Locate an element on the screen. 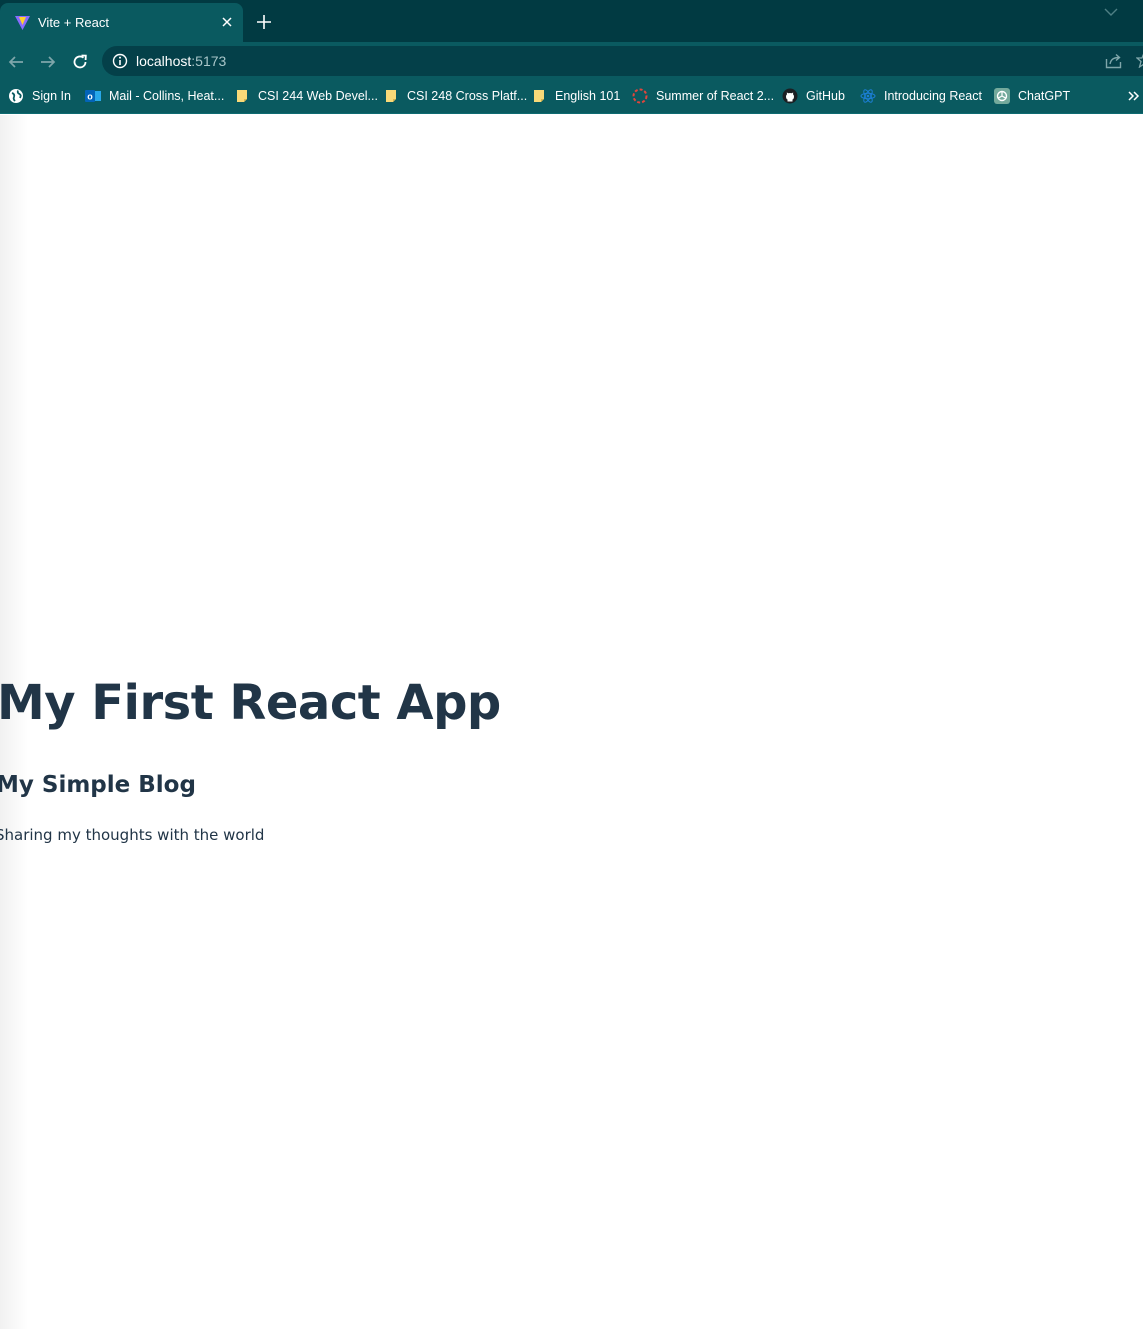 The width and height of the screenshot is (1143, 1329). browser-toolbar: localhost:5173 is located at coordinates (571, 61).